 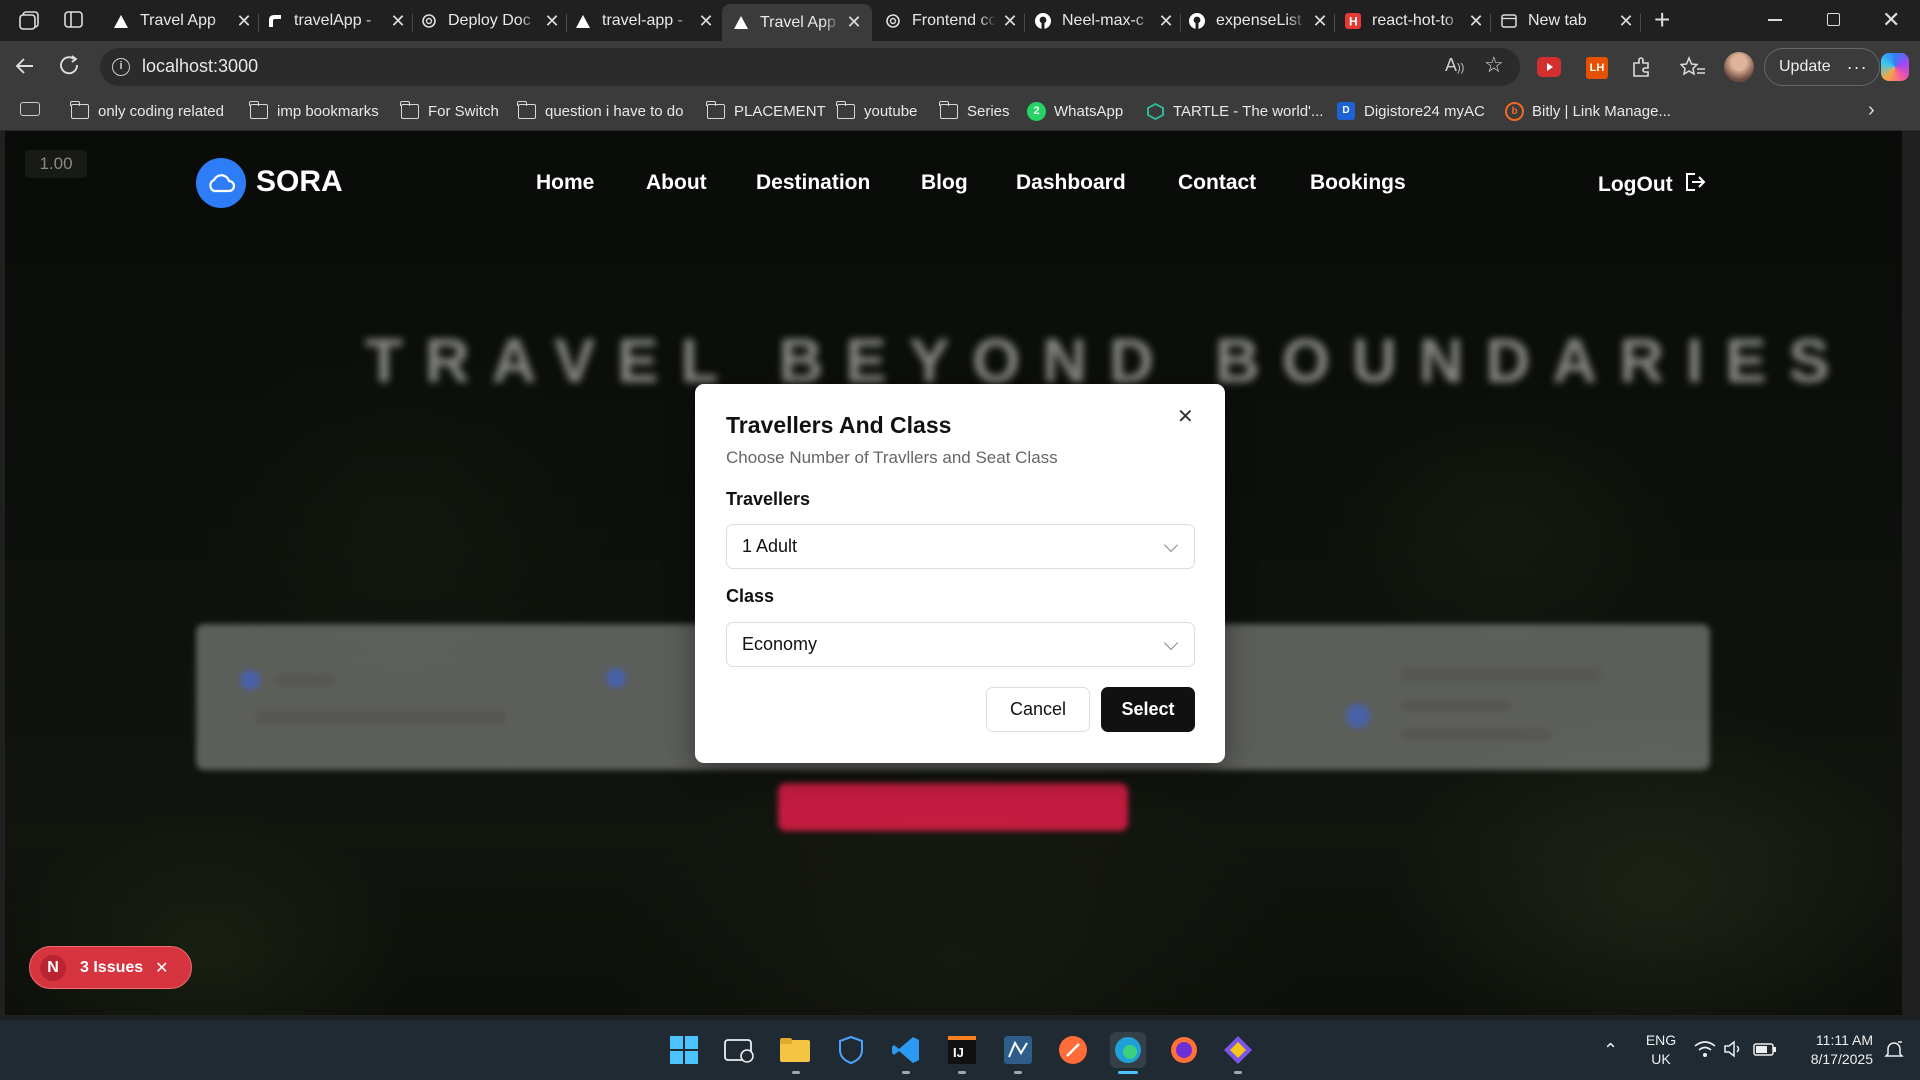 What do you see at coordinates (1038, 709) in the screenshot?
I see `cancel-button: Cancel` at bounding box center [1038, 709].